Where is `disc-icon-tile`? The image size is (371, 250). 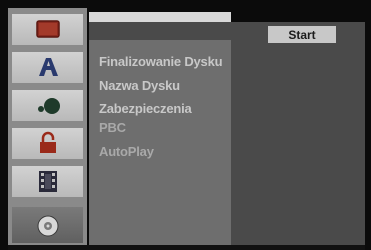 disc-icon-tile is located at coordinates (47, 225).